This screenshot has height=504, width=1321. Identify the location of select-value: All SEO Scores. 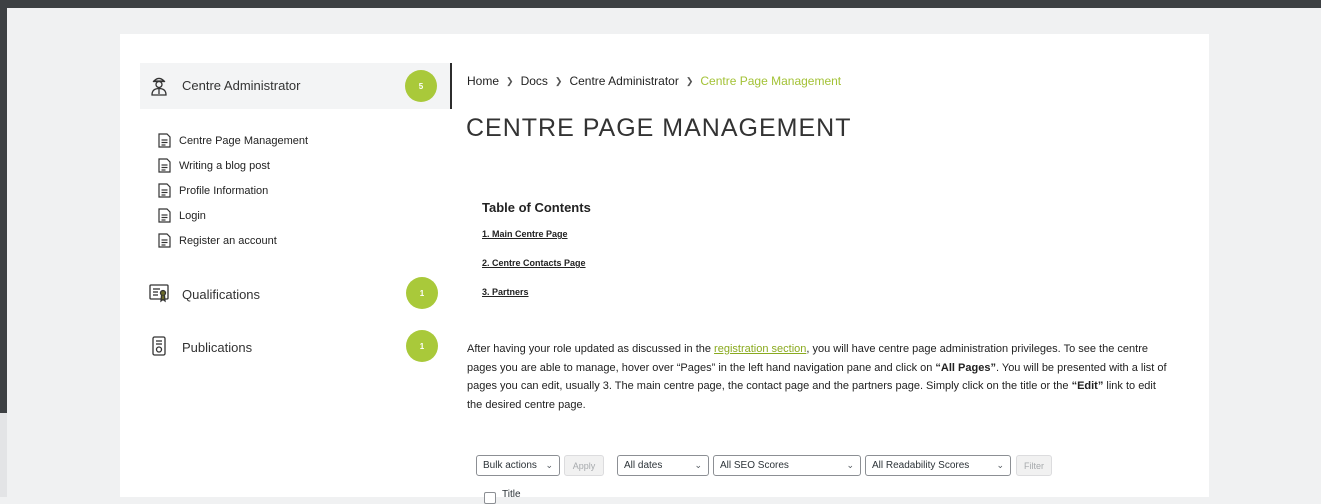
(754, 465).